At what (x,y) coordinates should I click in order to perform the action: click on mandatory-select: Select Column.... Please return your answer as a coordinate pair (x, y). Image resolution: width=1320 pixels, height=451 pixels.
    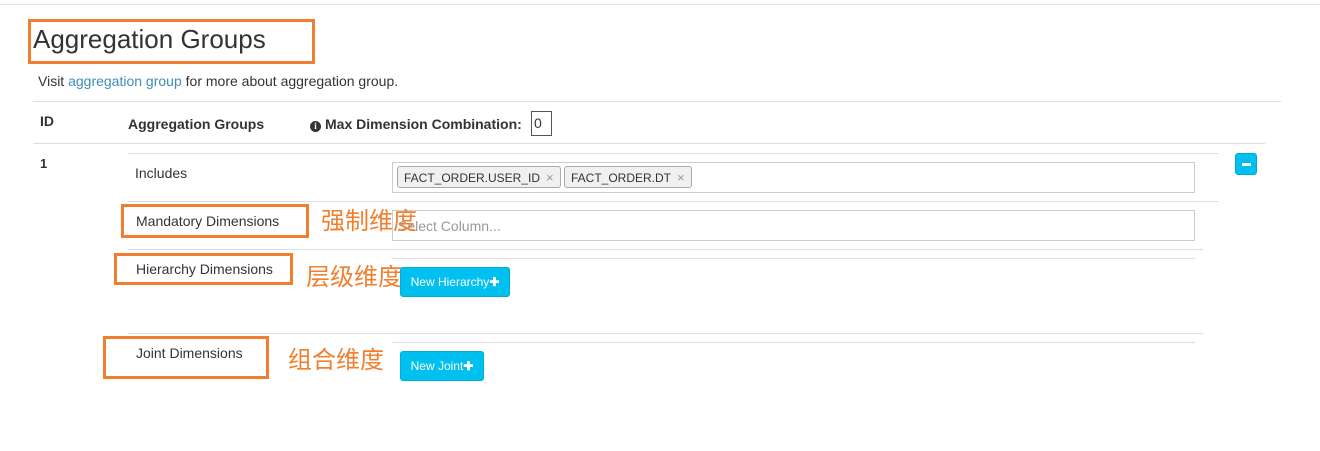
    Looking at the image, I should click on (793, 225).